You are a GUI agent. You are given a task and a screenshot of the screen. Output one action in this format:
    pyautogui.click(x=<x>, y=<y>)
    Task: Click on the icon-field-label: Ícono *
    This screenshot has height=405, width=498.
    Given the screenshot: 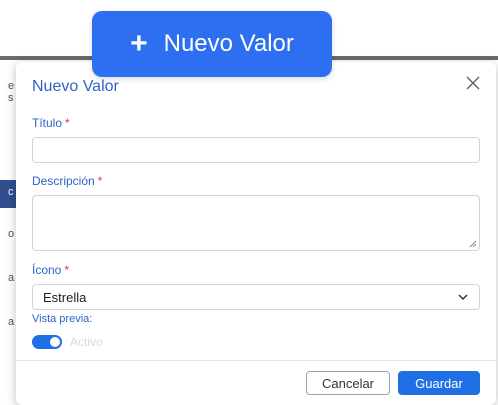 What is the action you would take?
    pyautogui.click(x=51, y=270)
    